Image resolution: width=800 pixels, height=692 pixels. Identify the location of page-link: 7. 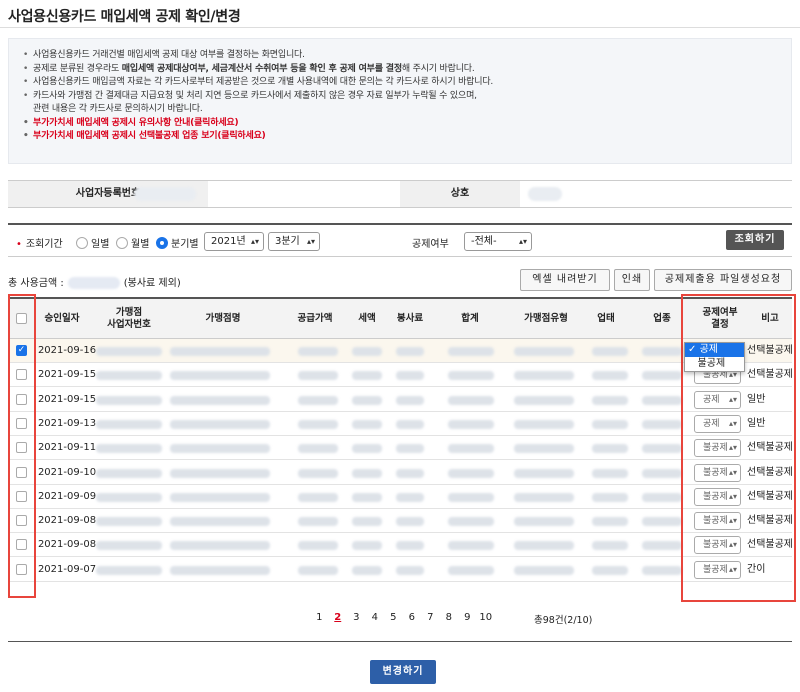
(430, 617).